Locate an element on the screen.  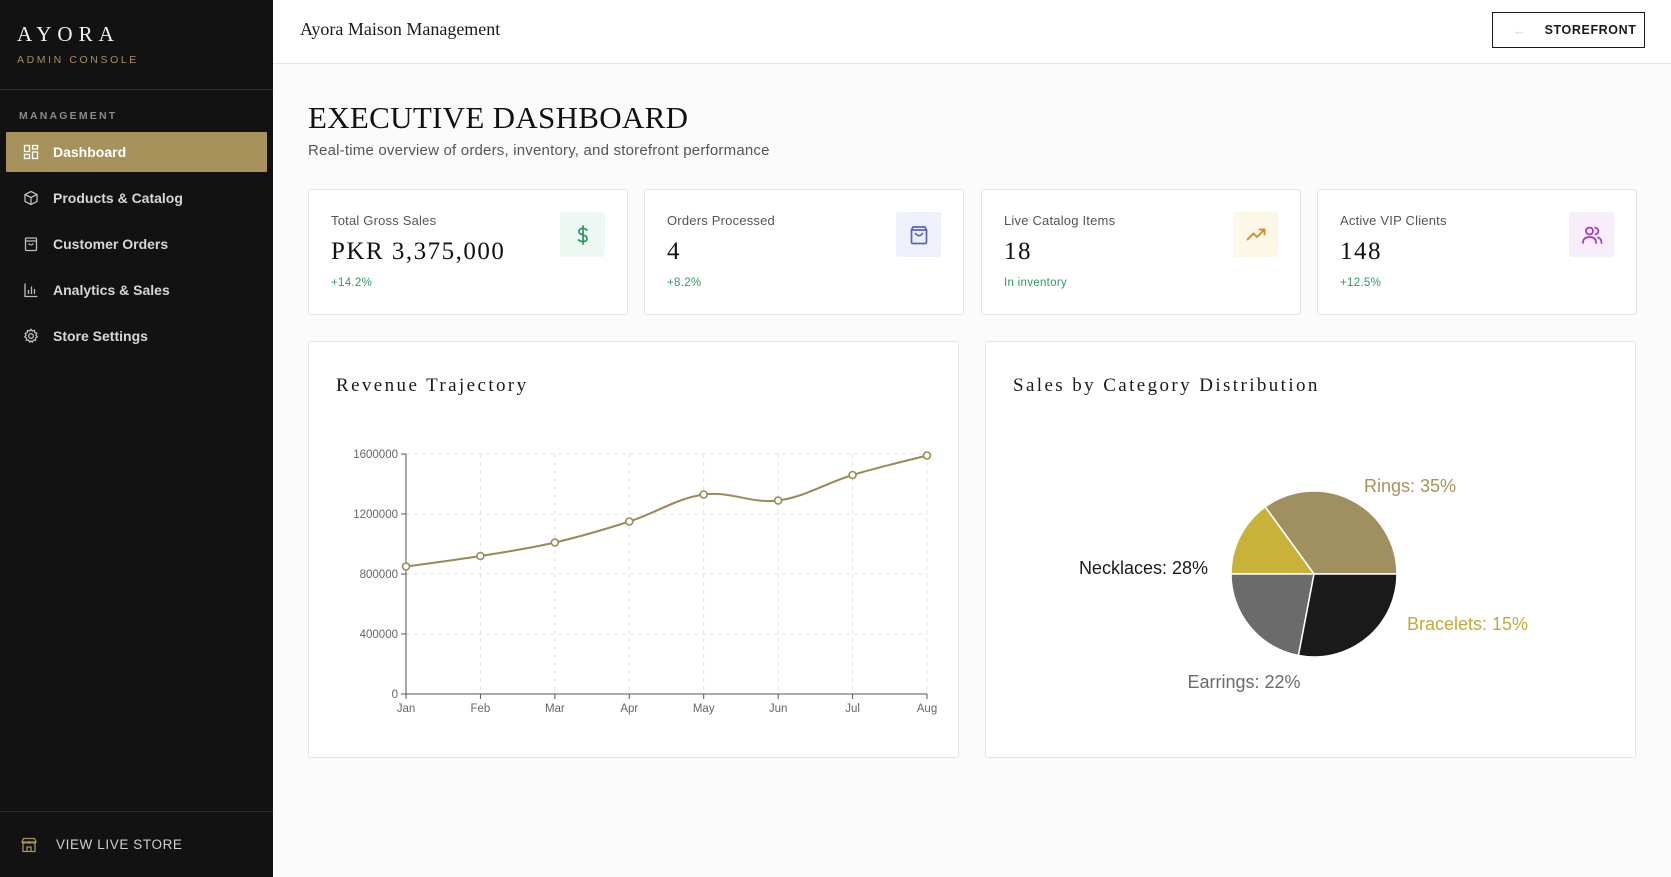
sidebar-item-analytics: Analytics & Sales is located at coordinates (136, 290).